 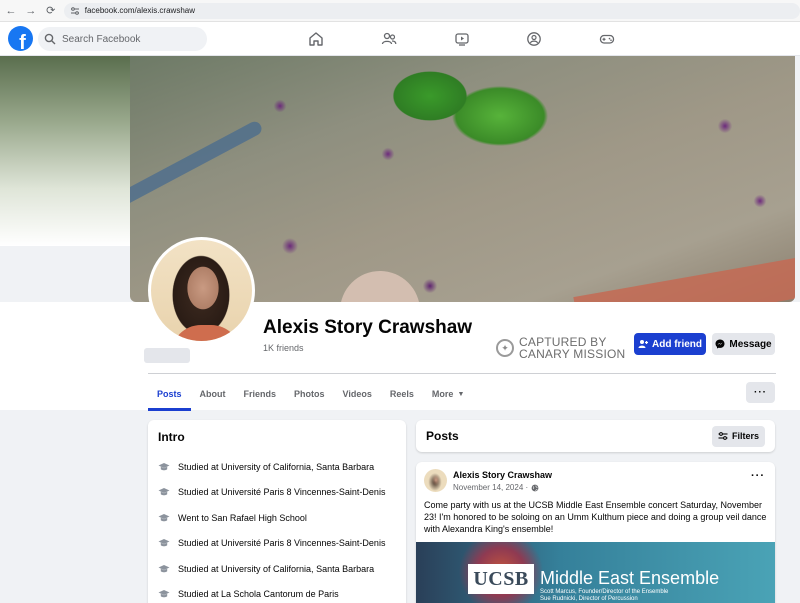 What do you see at coordinates (589, 599) in the screenshot?
I see `image-credit-2: Sue Rudnicki, Director of Percussion` at bounding box center [589, 599].